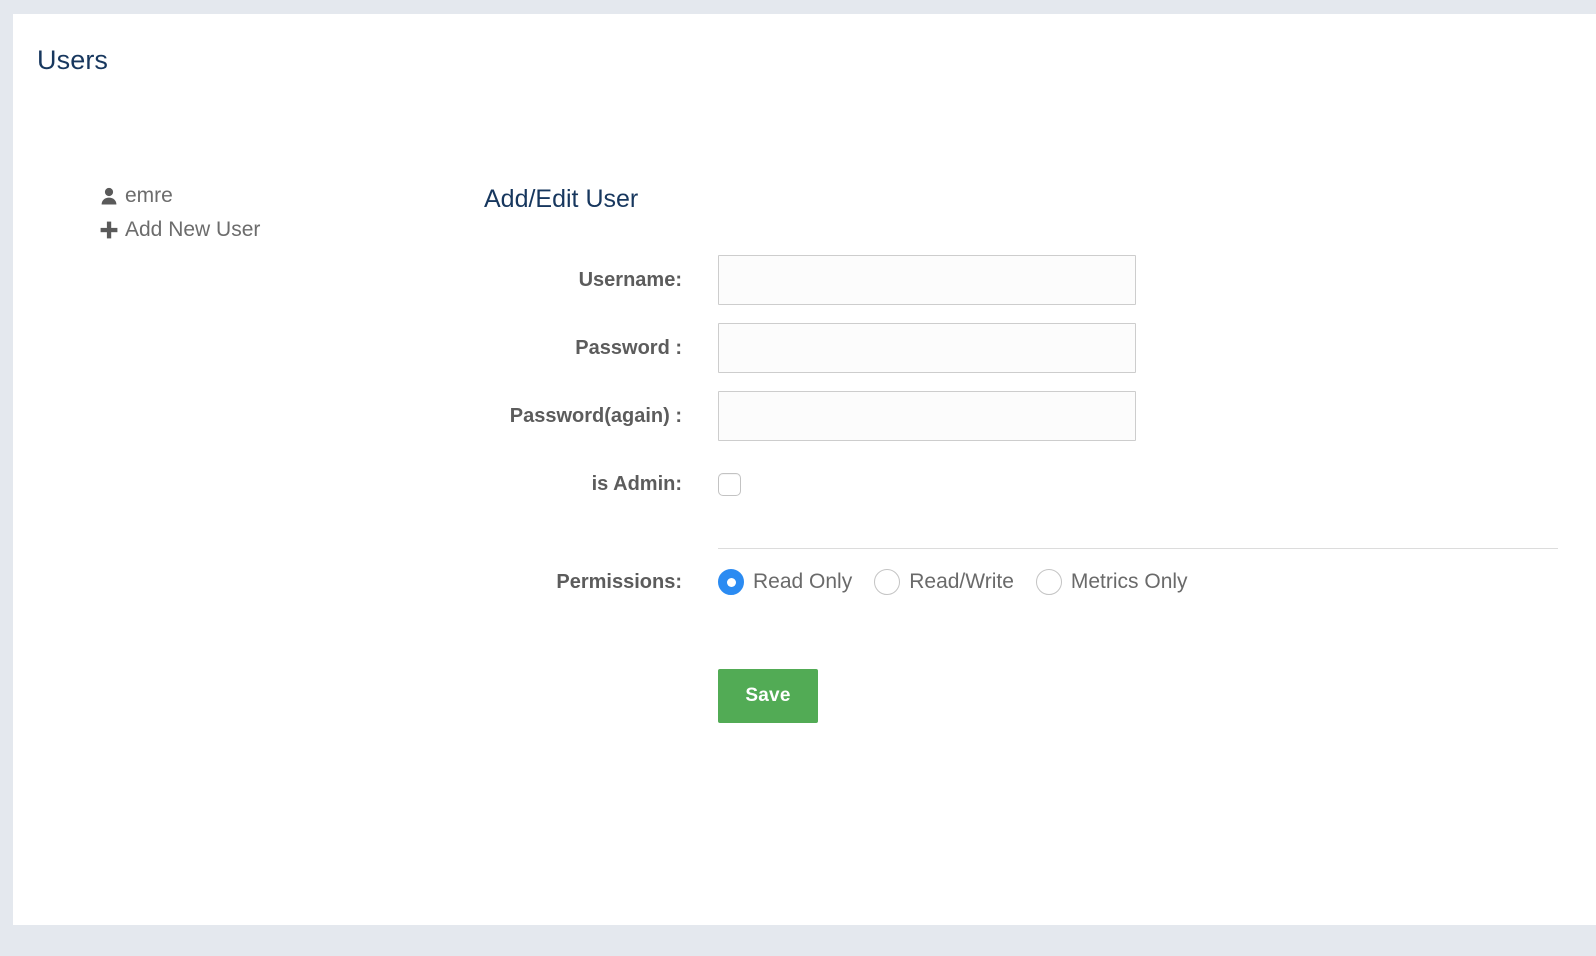 The image size is (1596, 956). I want to click on radio-icon-read-only, so click(731, 582).